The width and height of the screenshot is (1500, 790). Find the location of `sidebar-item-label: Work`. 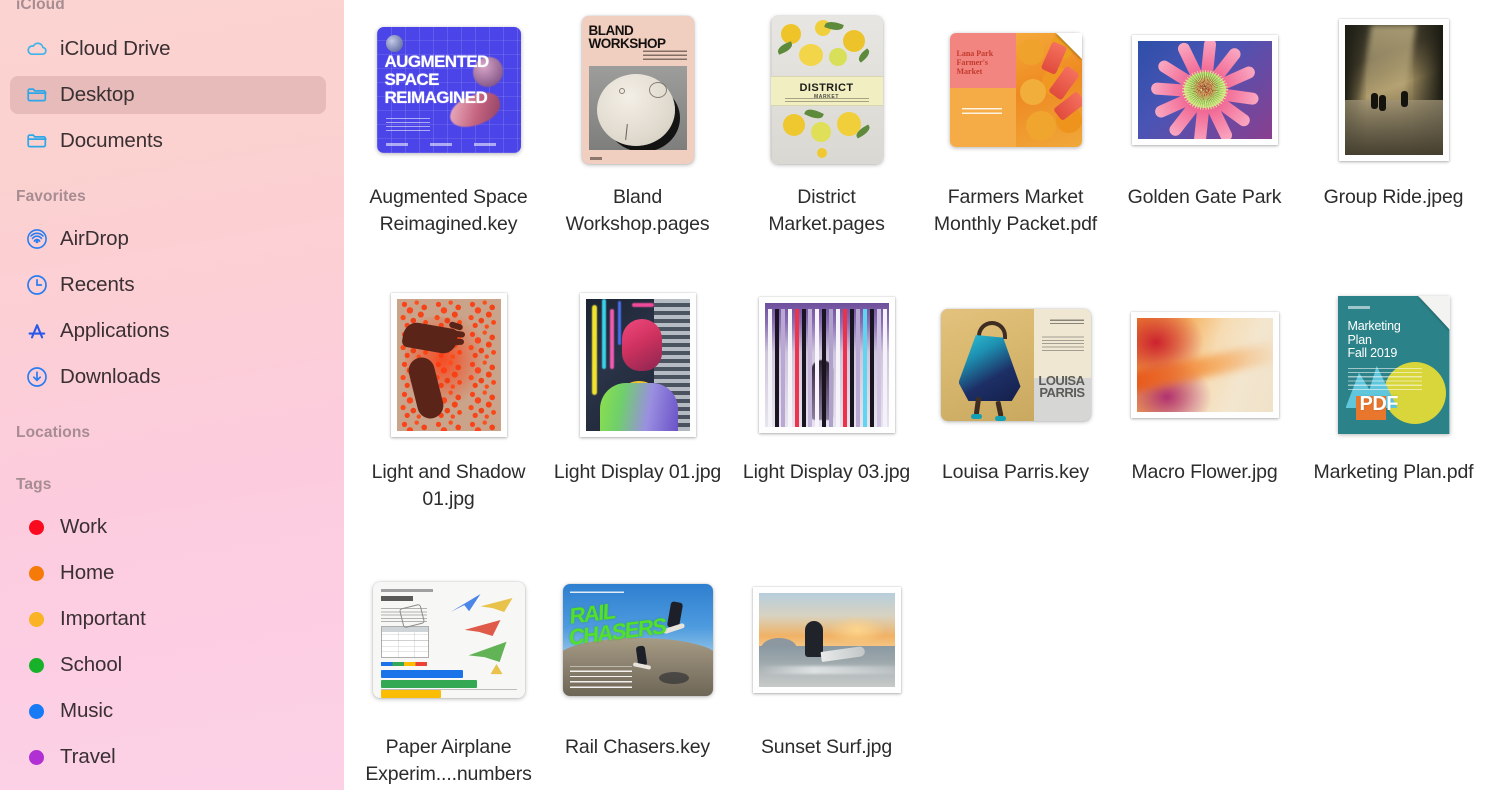

sidebar-item-label: Work is located at coordinates (84, 526).